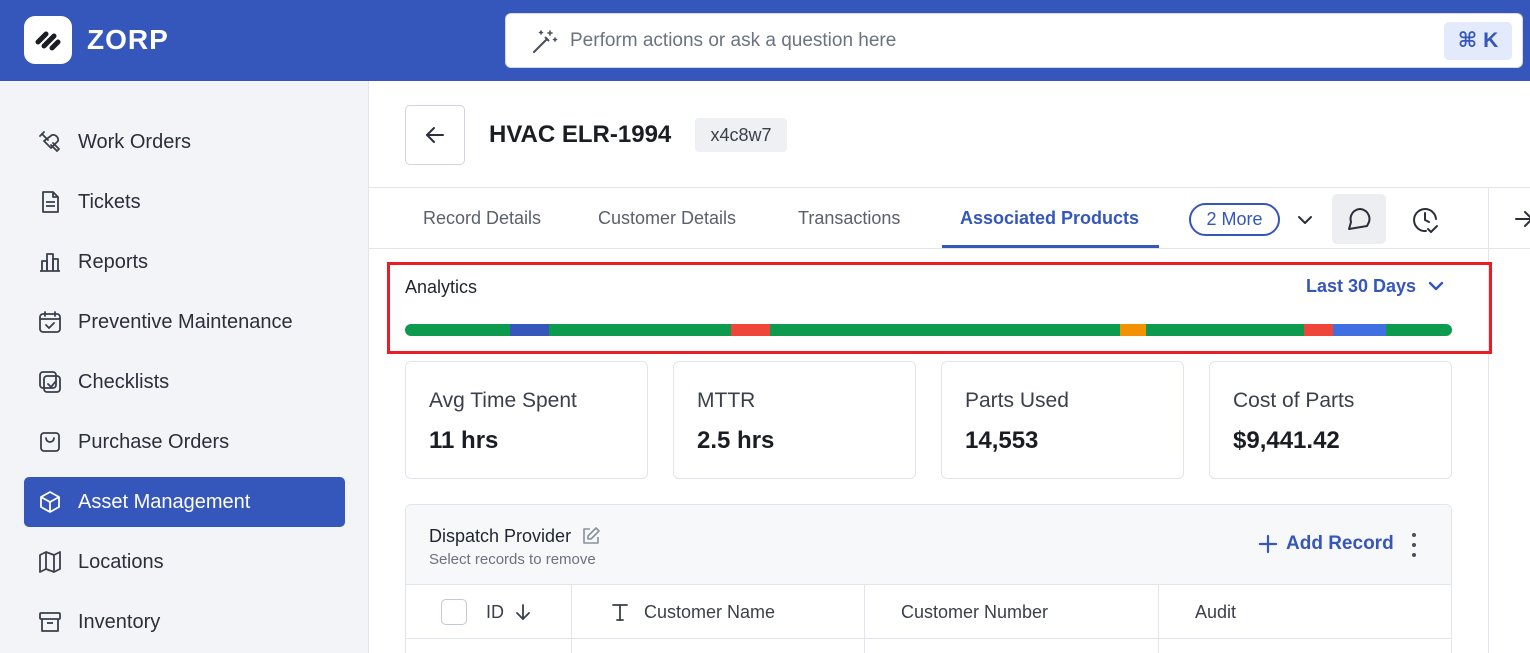  I want to click on select-all-checkbox, so click(454, 612).